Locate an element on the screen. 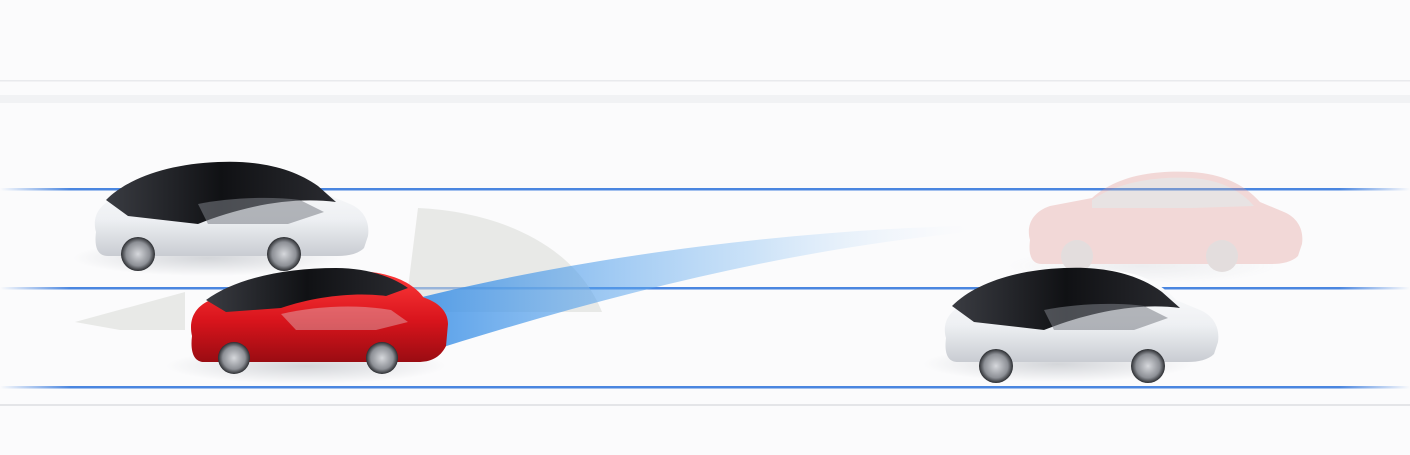 The width and height of the screenshot is (1410, 455). lane-line-bottom is located at coordinates (705, 387).